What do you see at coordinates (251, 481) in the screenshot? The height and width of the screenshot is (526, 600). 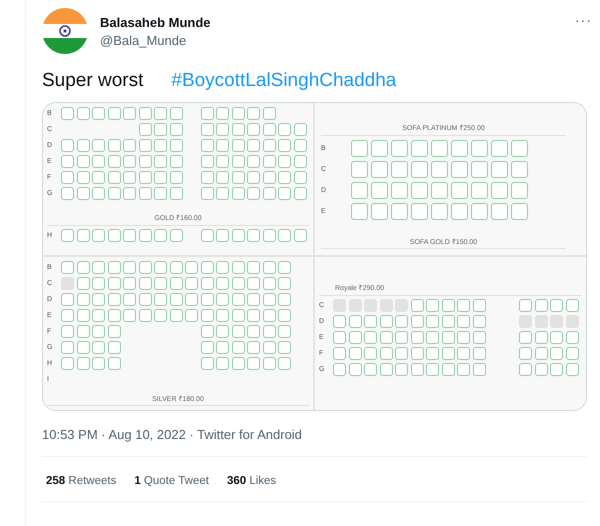 I see `stat-link: 360 Likes` at bounding box center [251, 481].